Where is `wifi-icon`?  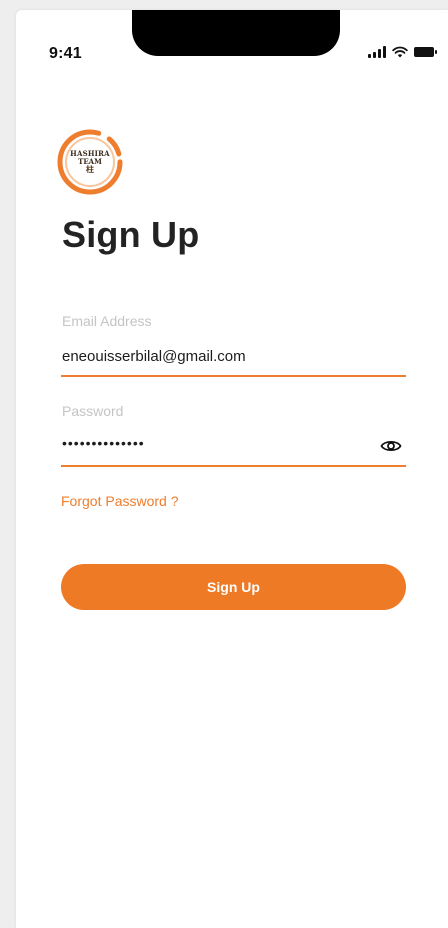 wifi-icon is located at coordinates (400, 52).